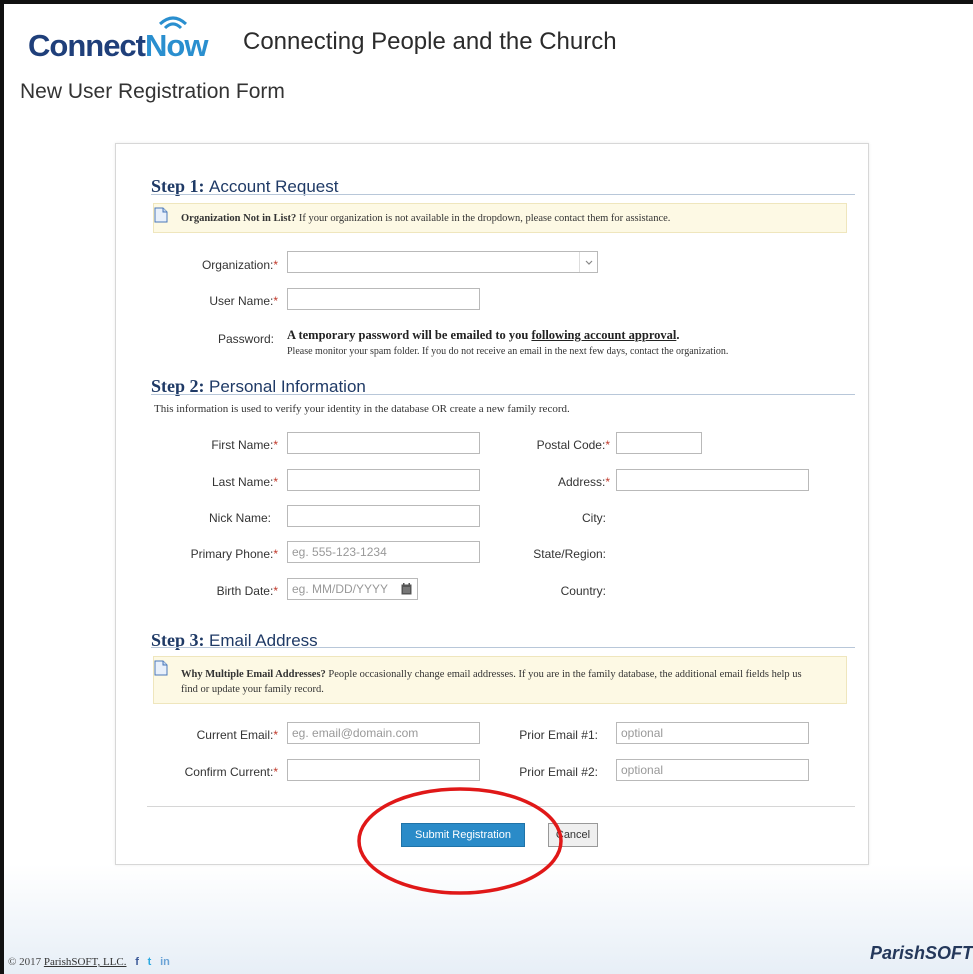  What do you see at coordinates (558, 772) in the screenshot?
I see `prior-email2-label: Prior Email #2:` at bounding box center [558, 772].